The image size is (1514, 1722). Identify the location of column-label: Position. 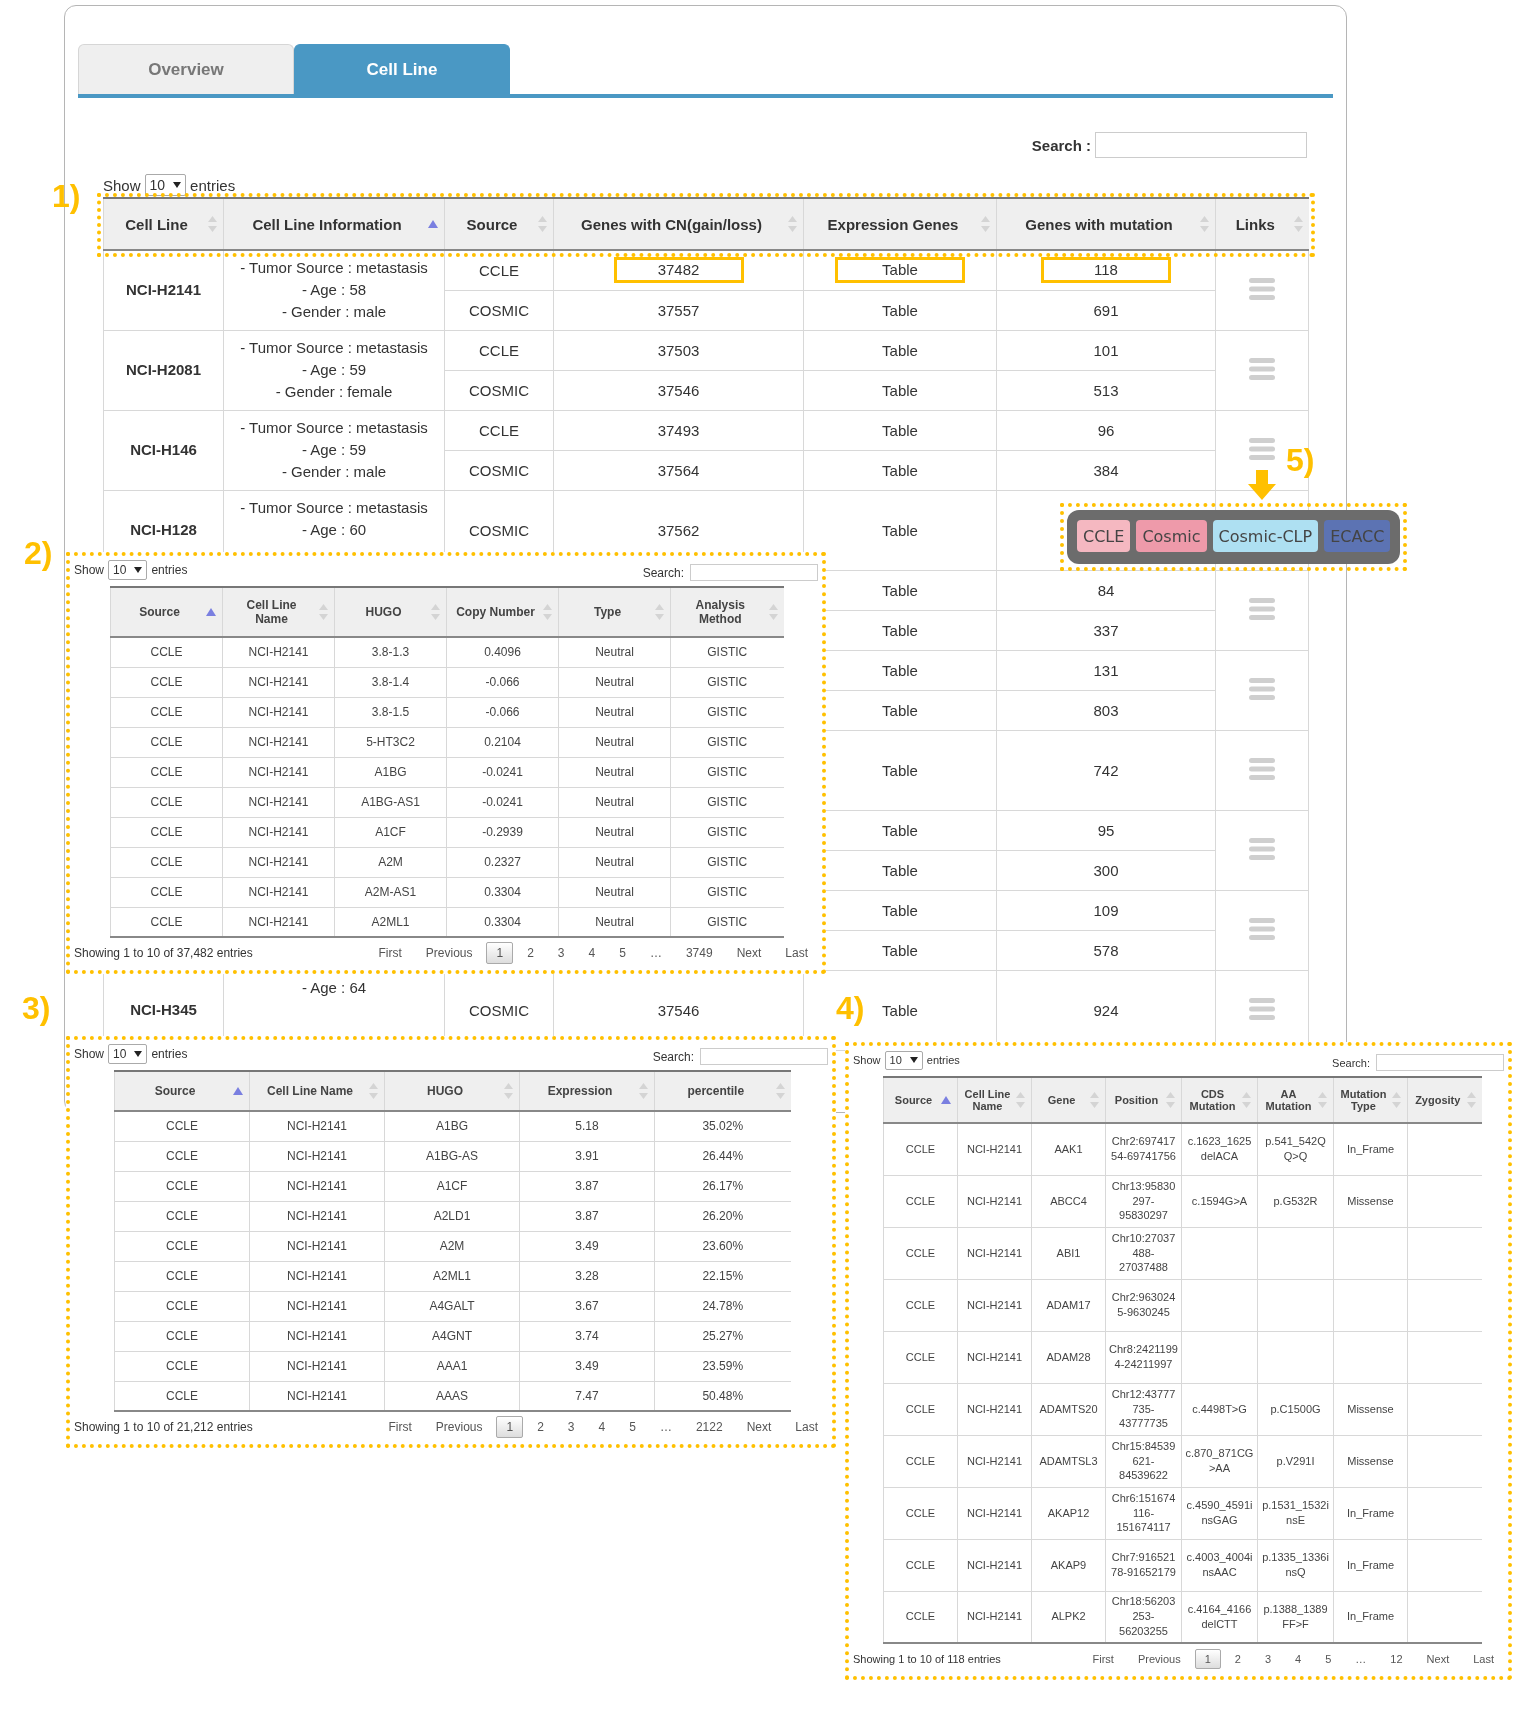
(1136, 1100).